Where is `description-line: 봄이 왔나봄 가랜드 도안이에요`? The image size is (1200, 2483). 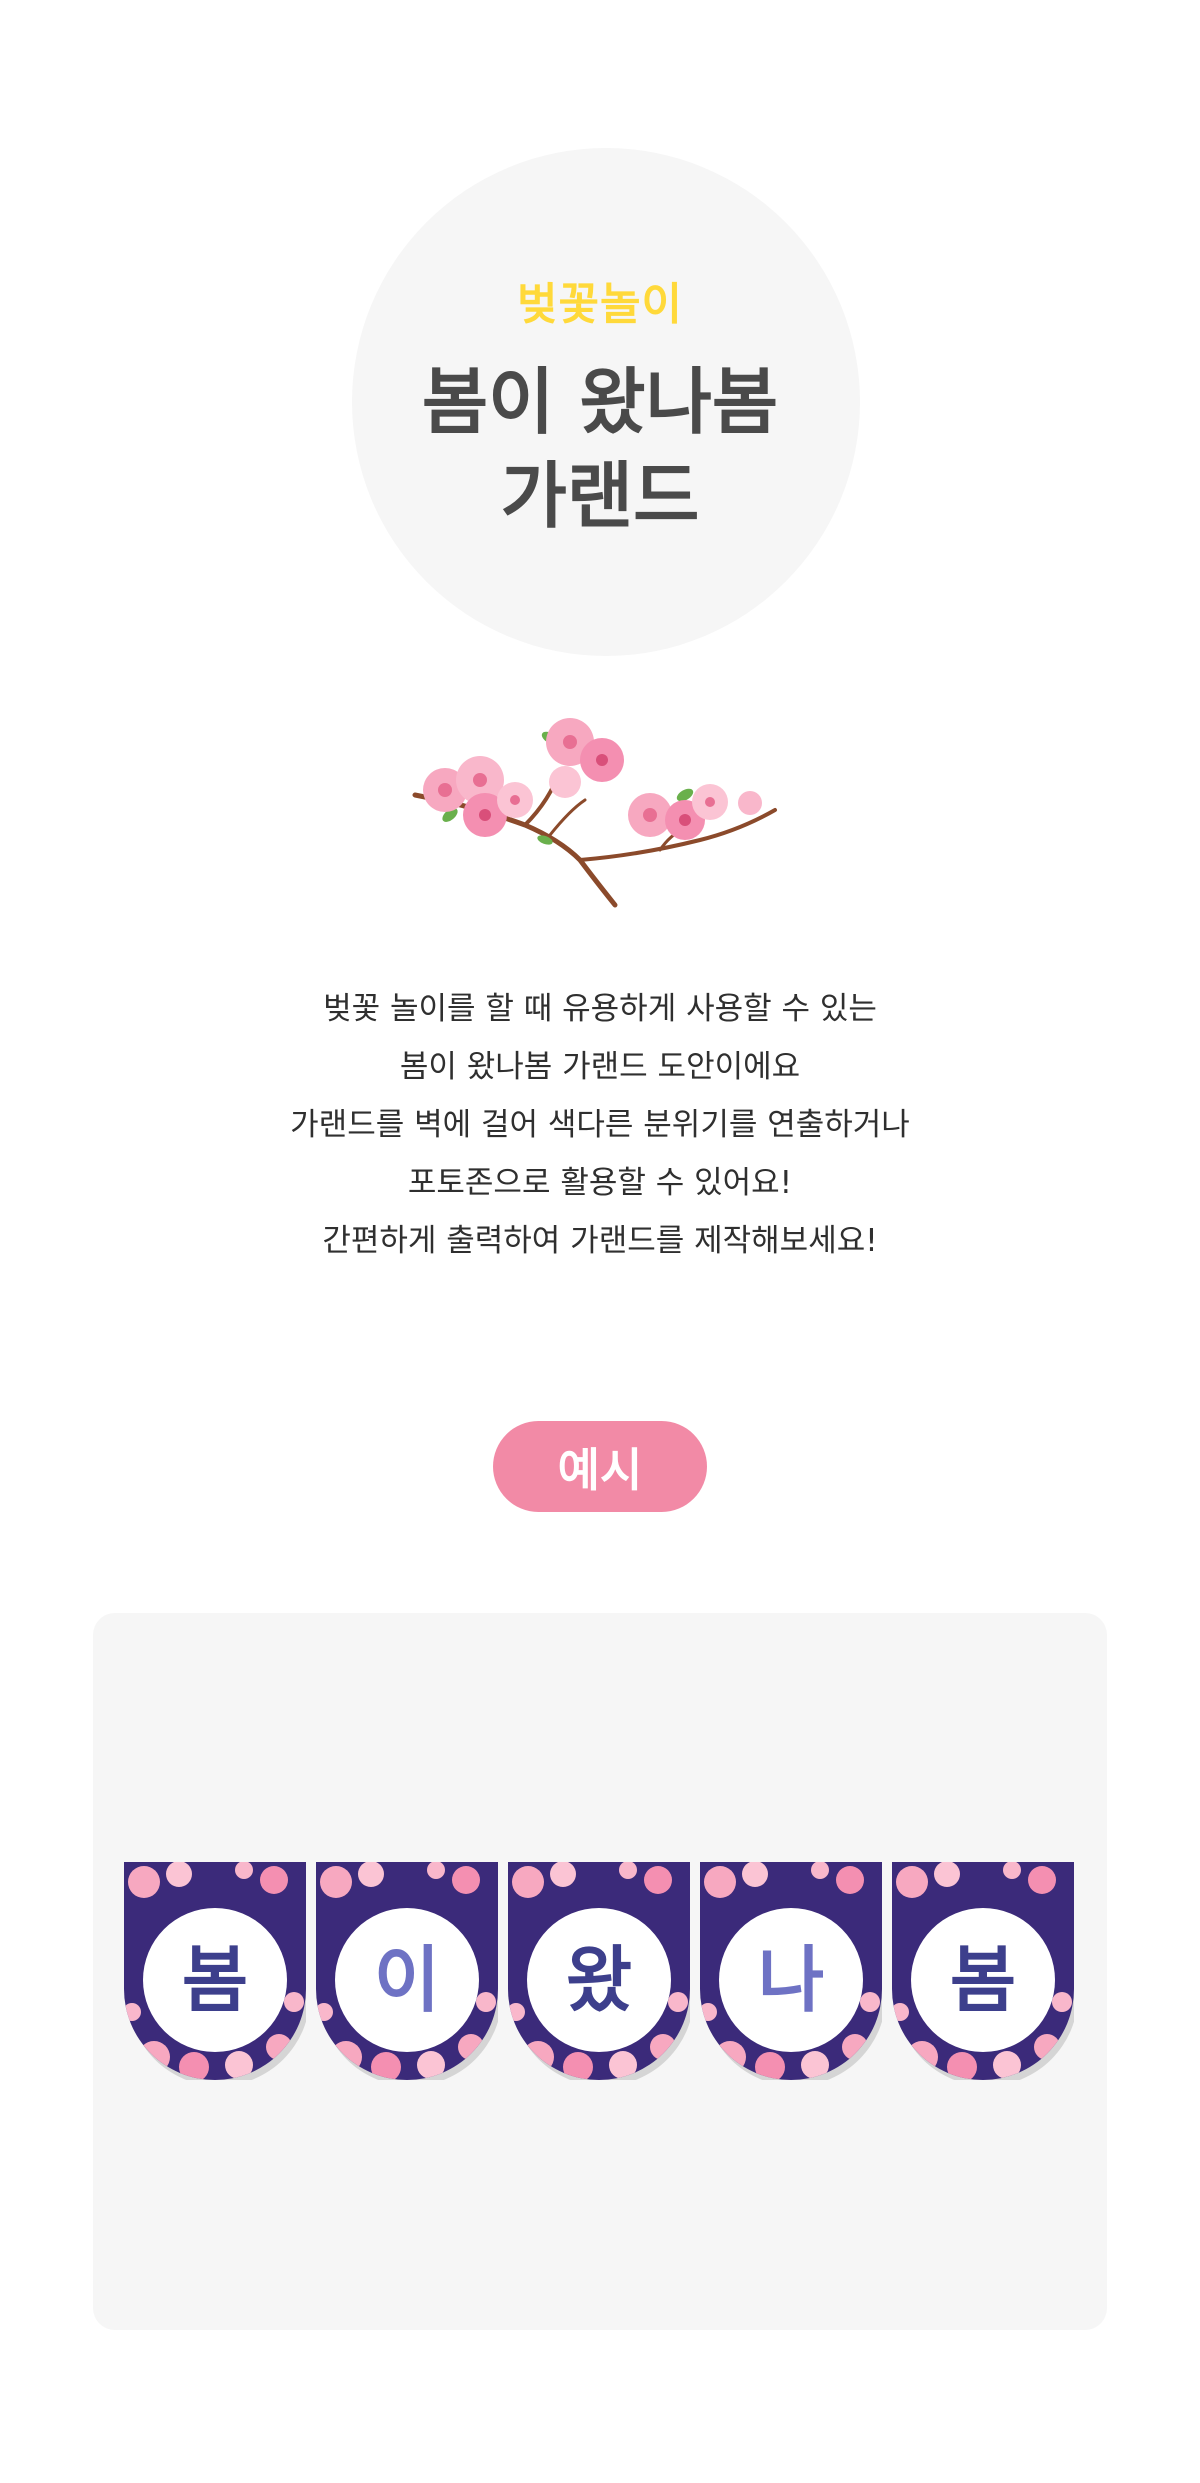 description-line: 봄이 왔나봄 가랜드 도안이에요 is located at coordinates (600, 1067).